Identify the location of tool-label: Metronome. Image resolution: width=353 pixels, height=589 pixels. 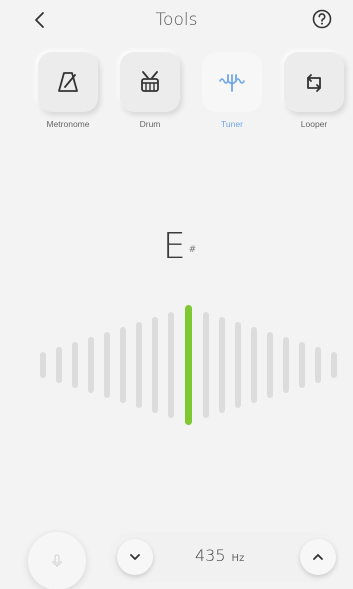
(68, 124).